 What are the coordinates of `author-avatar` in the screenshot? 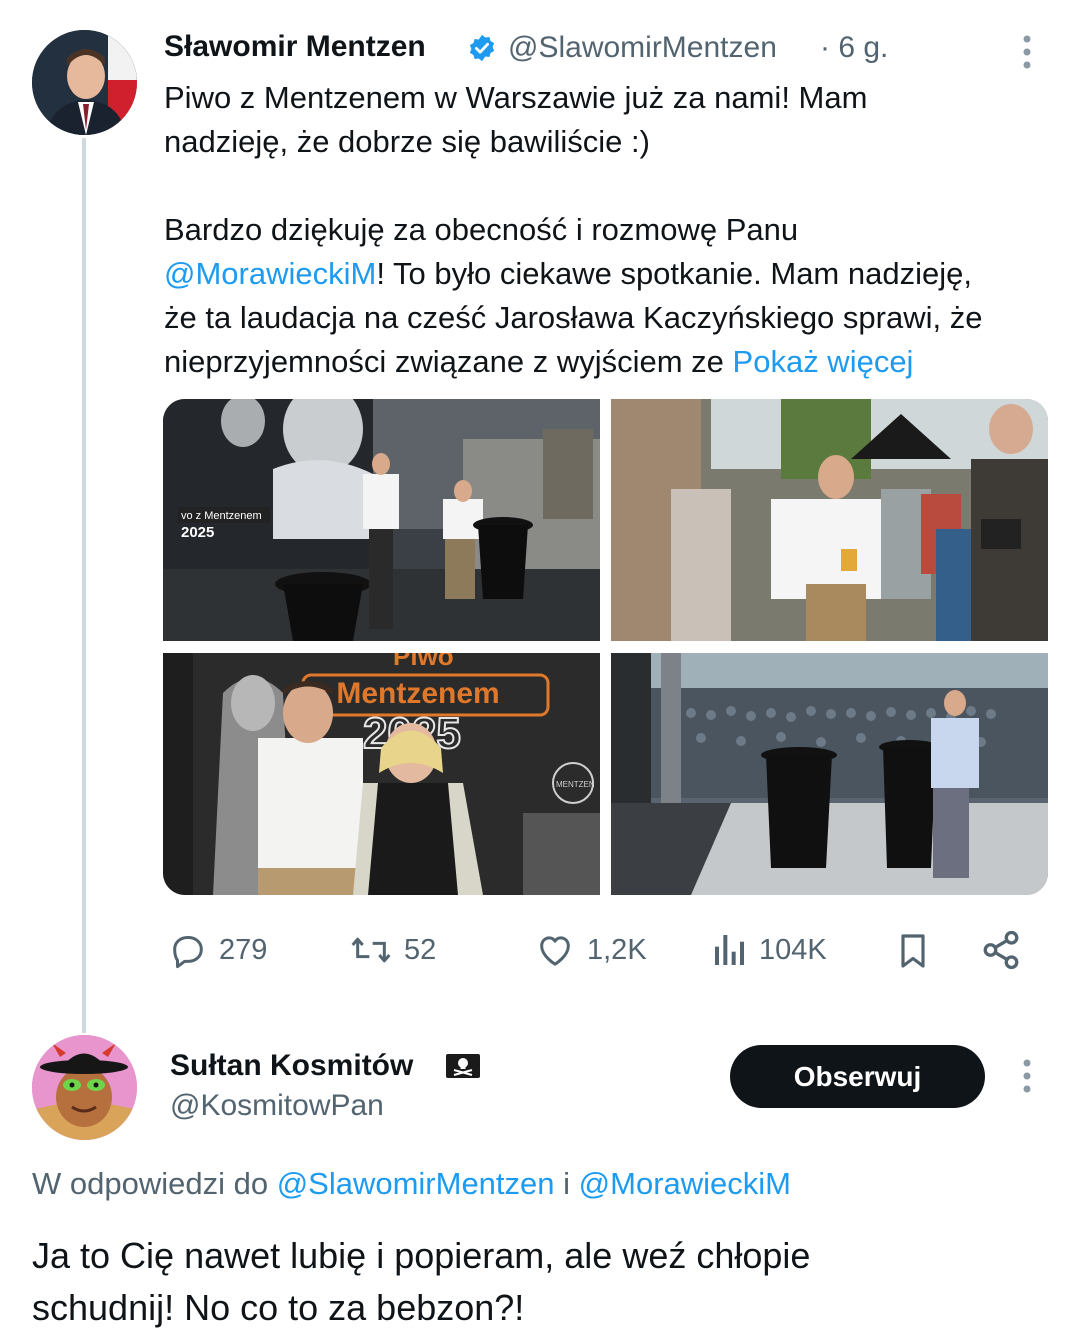 It's located at (84, 82).